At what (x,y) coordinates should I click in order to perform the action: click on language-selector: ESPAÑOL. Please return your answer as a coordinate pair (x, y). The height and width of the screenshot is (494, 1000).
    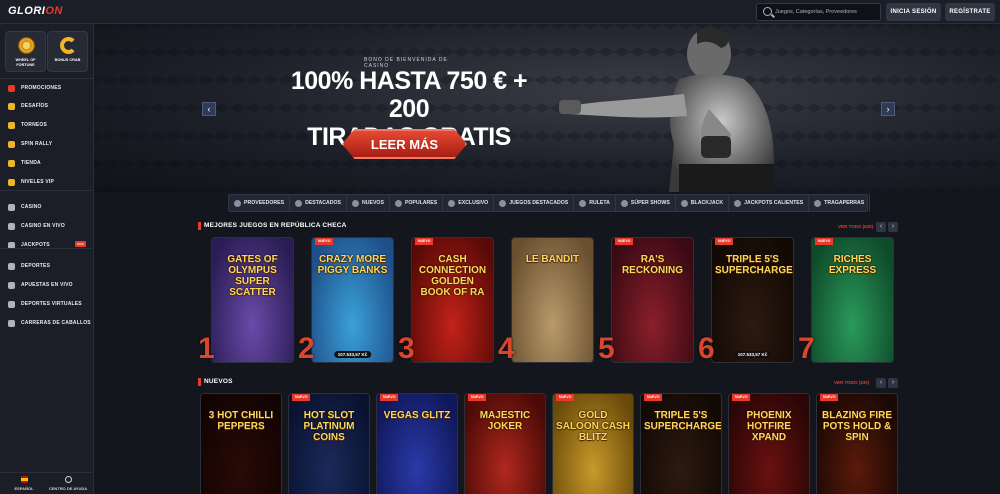
    Looking at the image, I should click on (24, 483).